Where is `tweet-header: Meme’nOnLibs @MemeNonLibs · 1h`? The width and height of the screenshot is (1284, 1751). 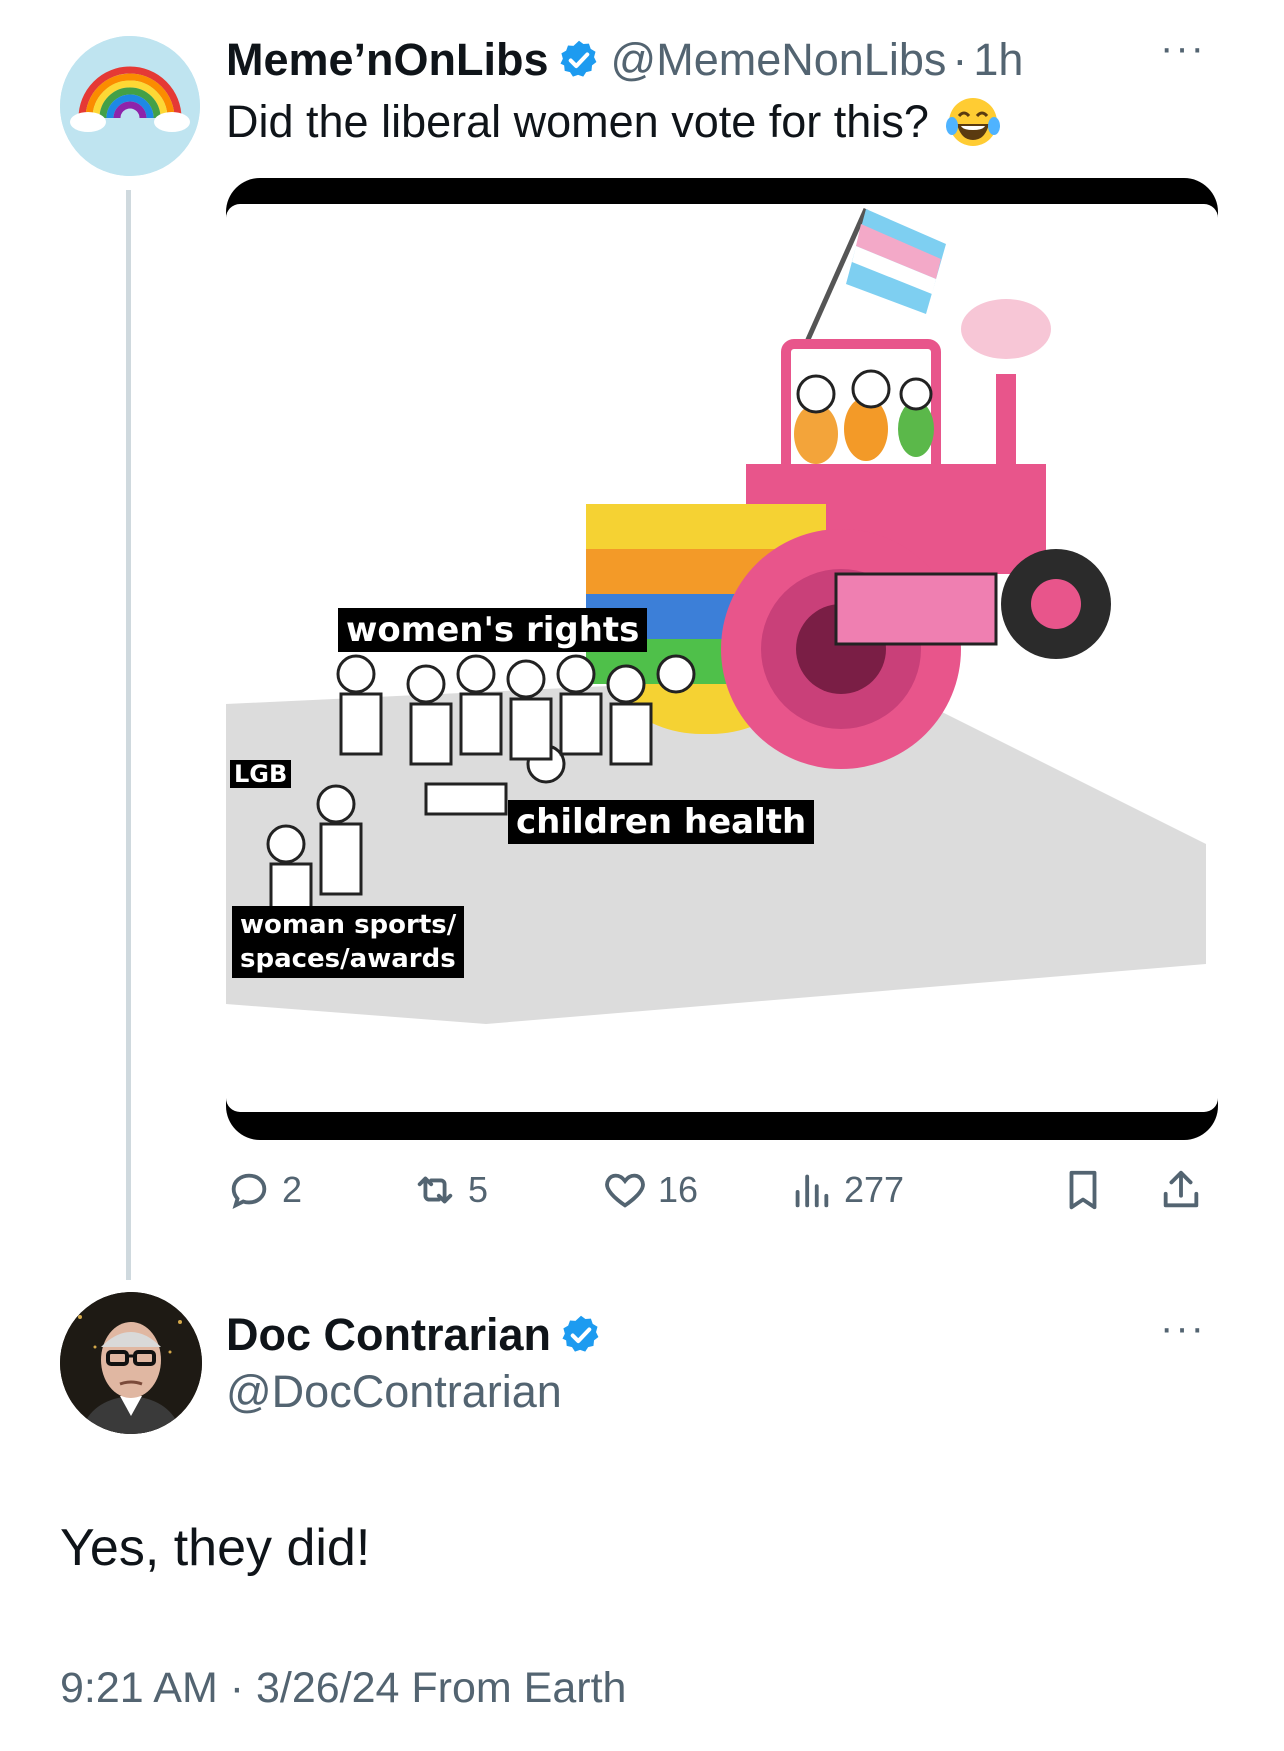
tweet-header: Meme’nOnLibs @MemeNonLibs · 1h is located at coordinates (624, 60).